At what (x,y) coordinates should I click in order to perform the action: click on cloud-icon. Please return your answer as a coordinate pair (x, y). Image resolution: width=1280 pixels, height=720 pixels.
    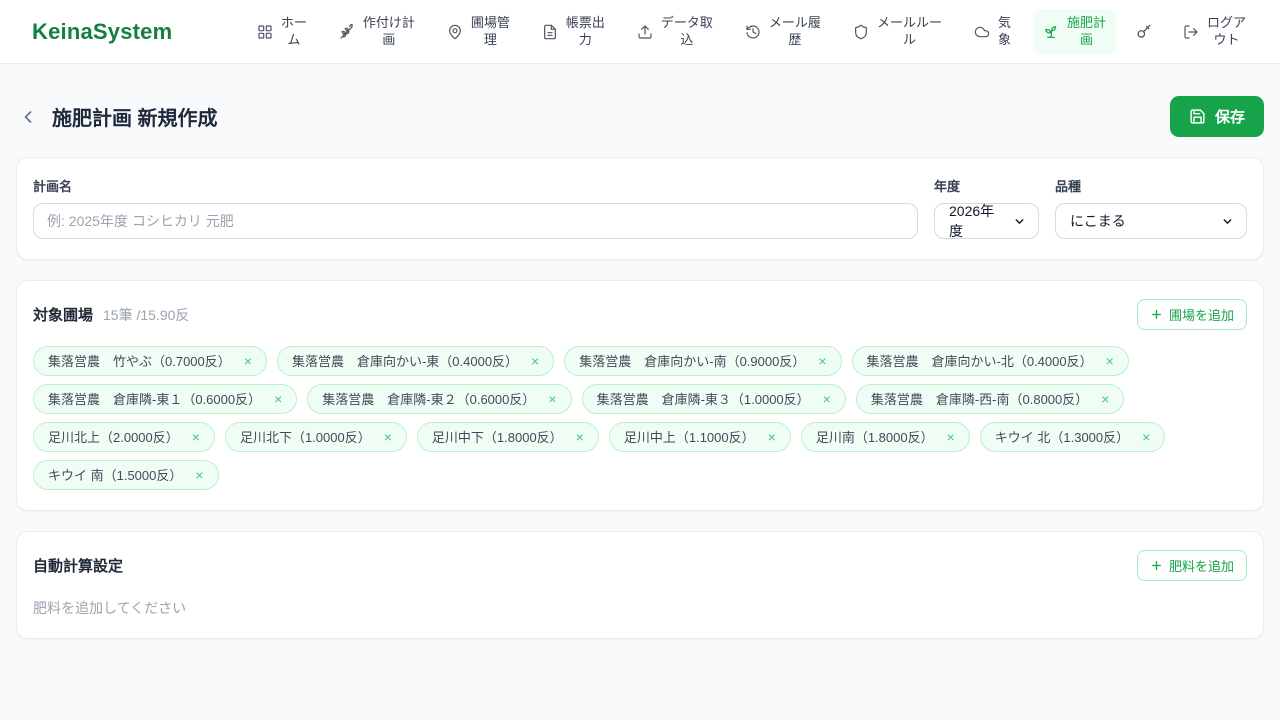
    Looking at the image, I should click on (982, 32).